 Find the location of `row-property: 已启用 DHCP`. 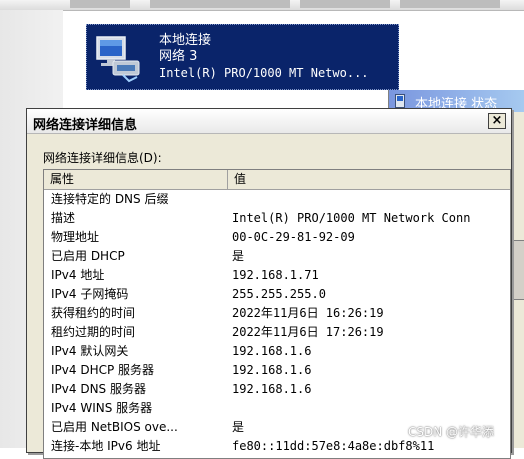

row-property: 已启用 DHCP is located at coordinates (88, 256).